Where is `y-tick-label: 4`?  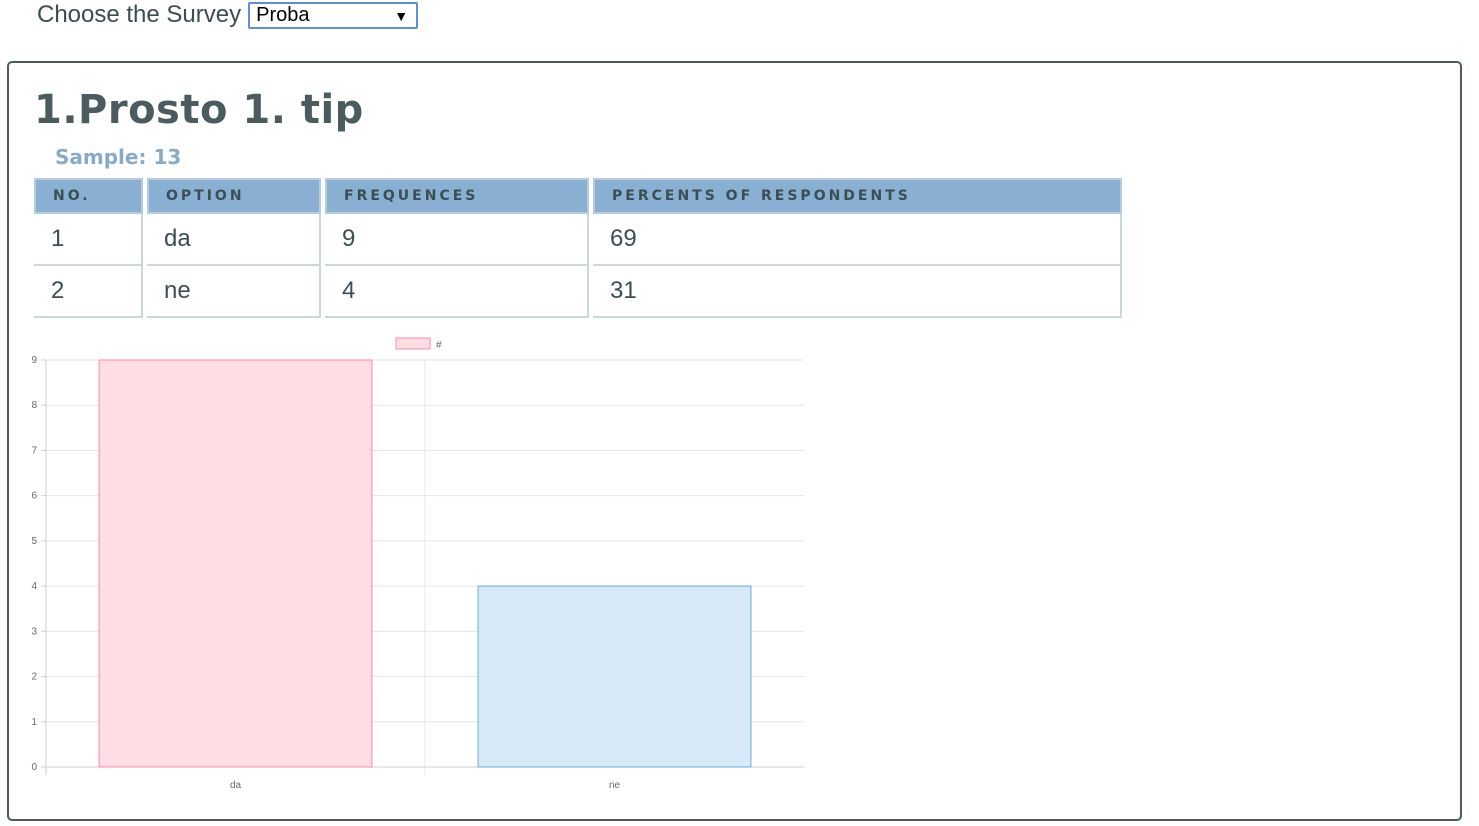
y-tick-label: 4 is located at coordinates (34, 586).